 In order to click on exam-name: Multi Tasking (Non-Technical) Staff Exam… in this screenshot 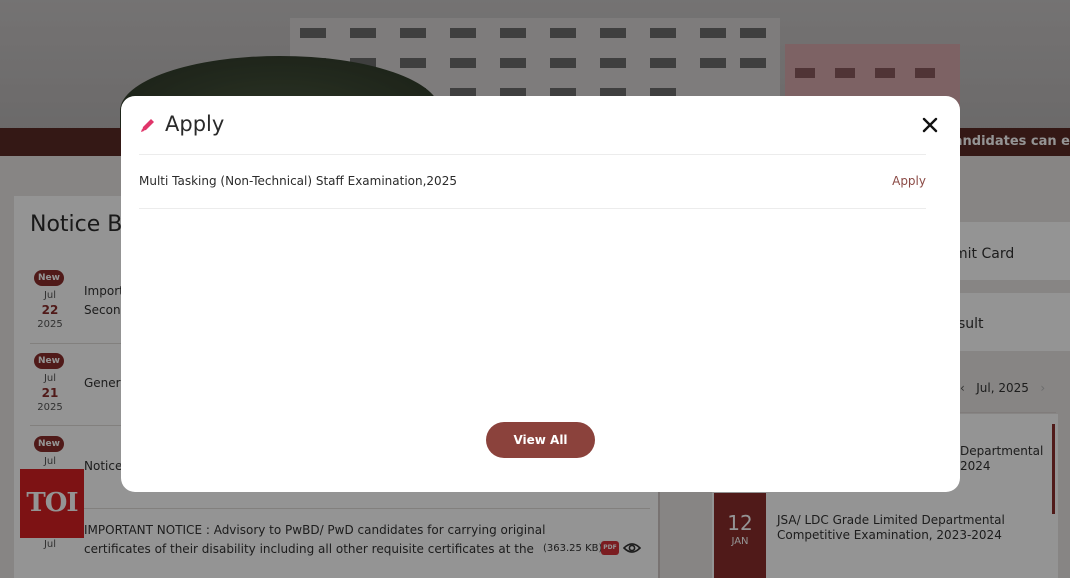, I will do `click(298, 181)`.